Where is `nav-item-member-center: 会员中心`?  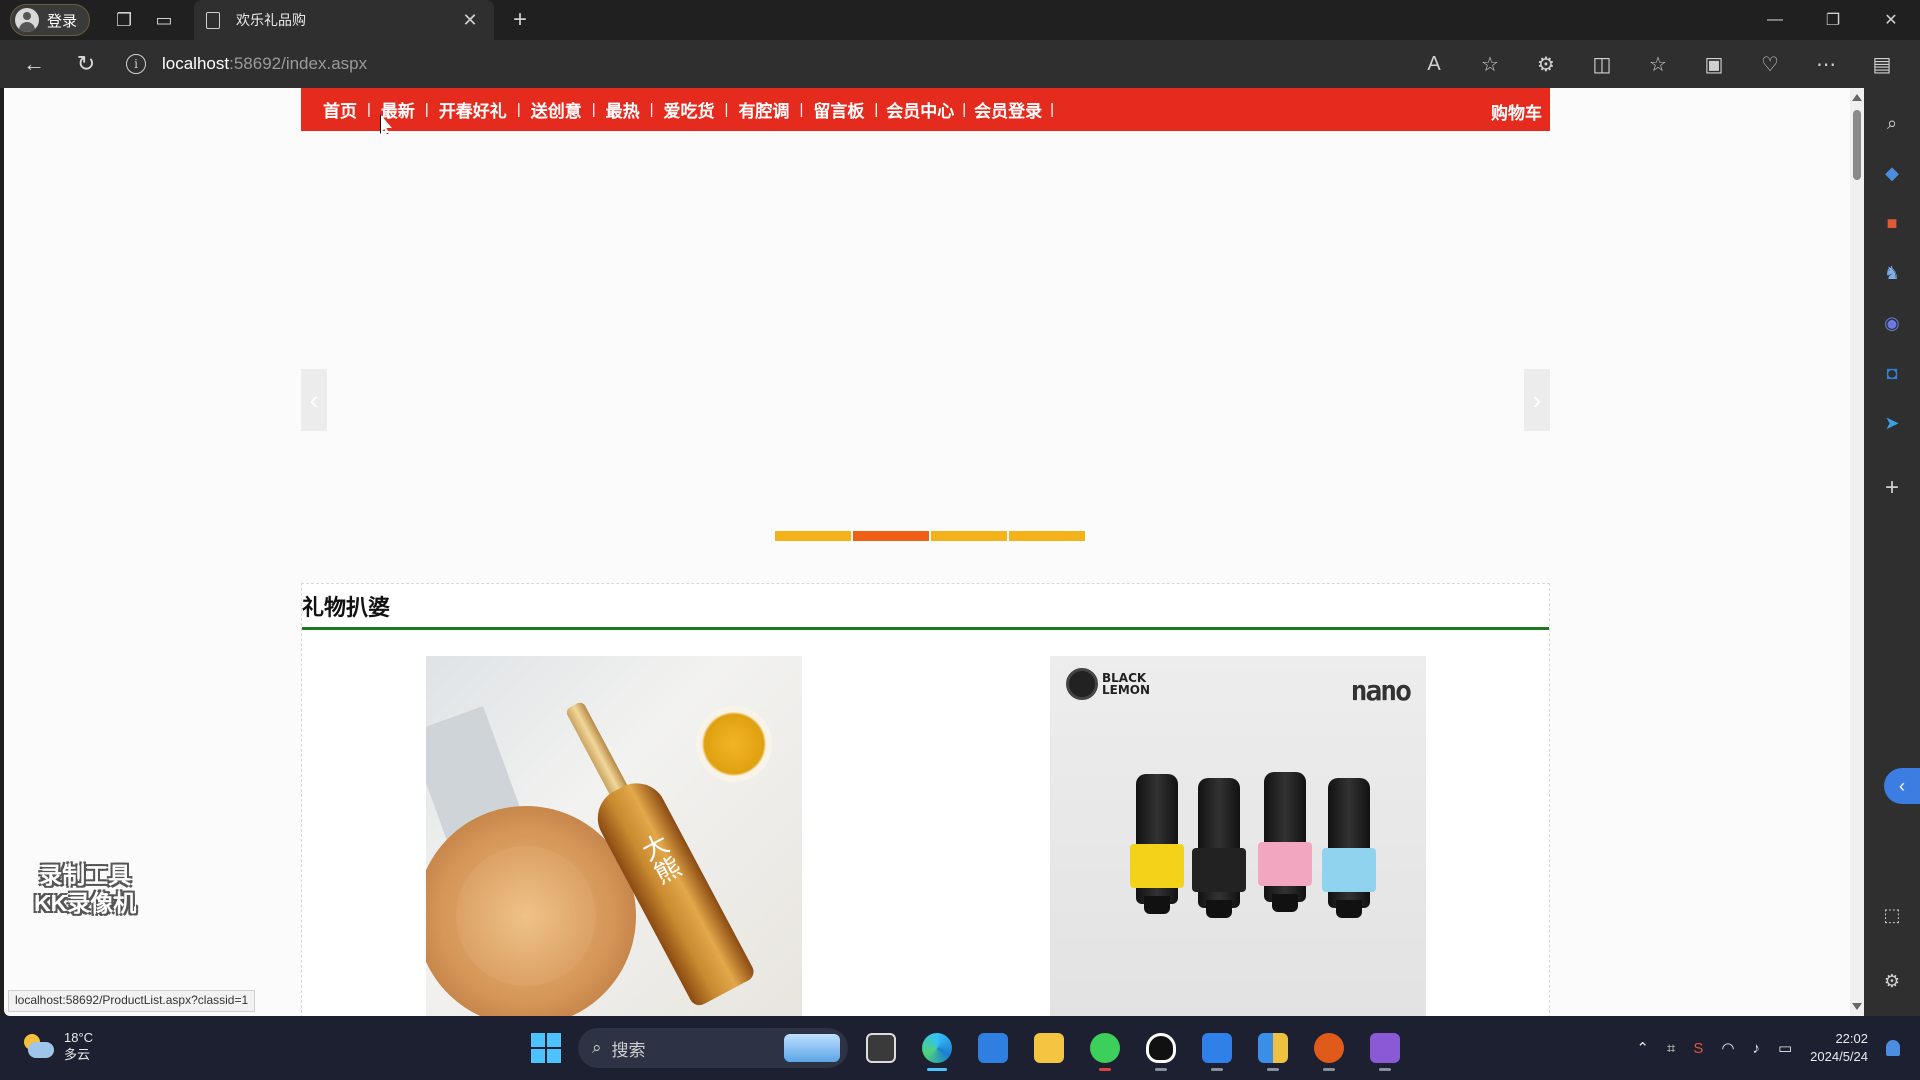
nav-item-member-center: 会员中心 is located at coordinates (920, 109).